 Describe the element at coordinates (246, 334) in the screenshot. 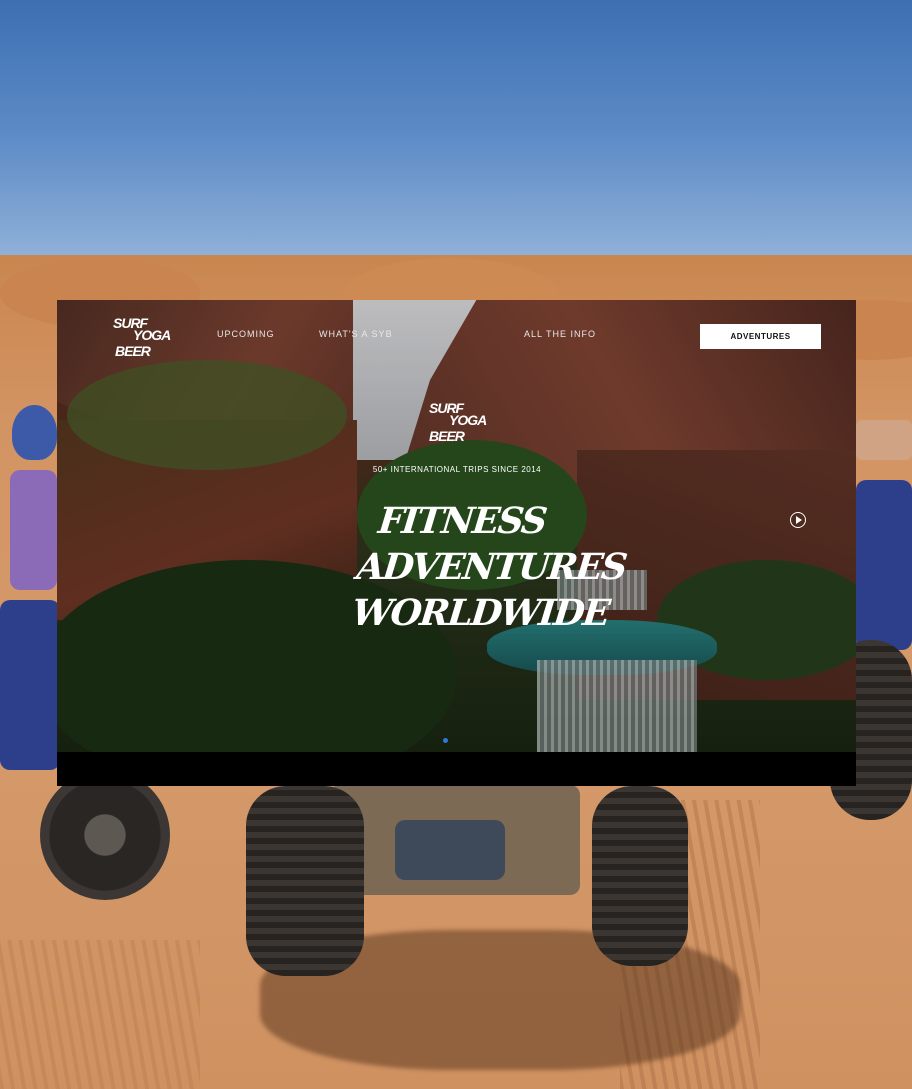

I see `nav-link-upcoming: UPCOMING` at that location.